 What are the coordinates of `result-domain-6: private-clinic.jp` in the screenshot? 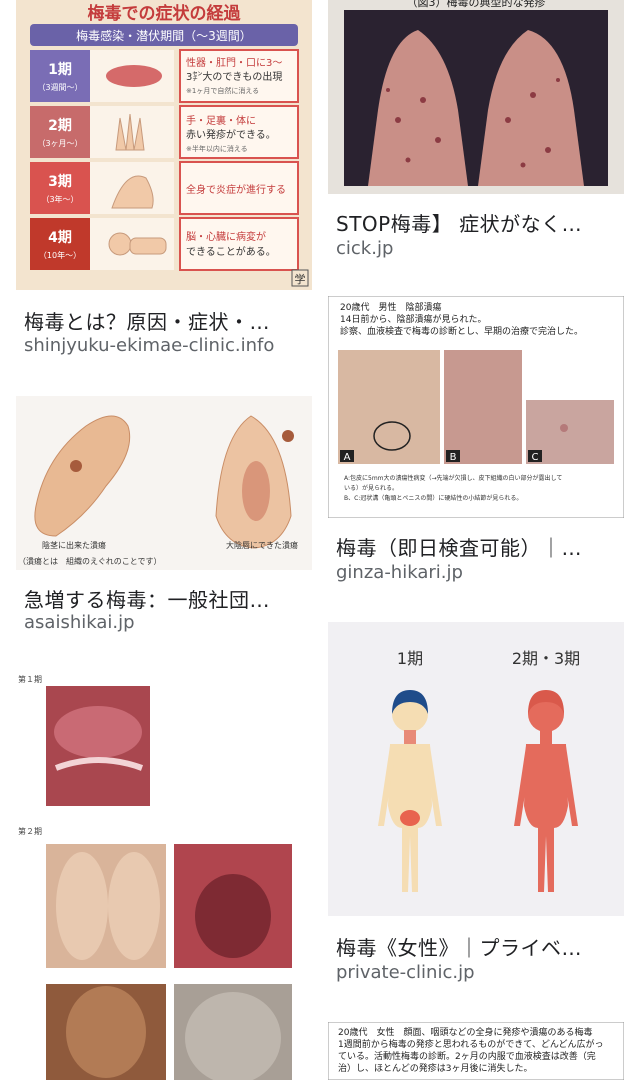 It's located at (405, 972).